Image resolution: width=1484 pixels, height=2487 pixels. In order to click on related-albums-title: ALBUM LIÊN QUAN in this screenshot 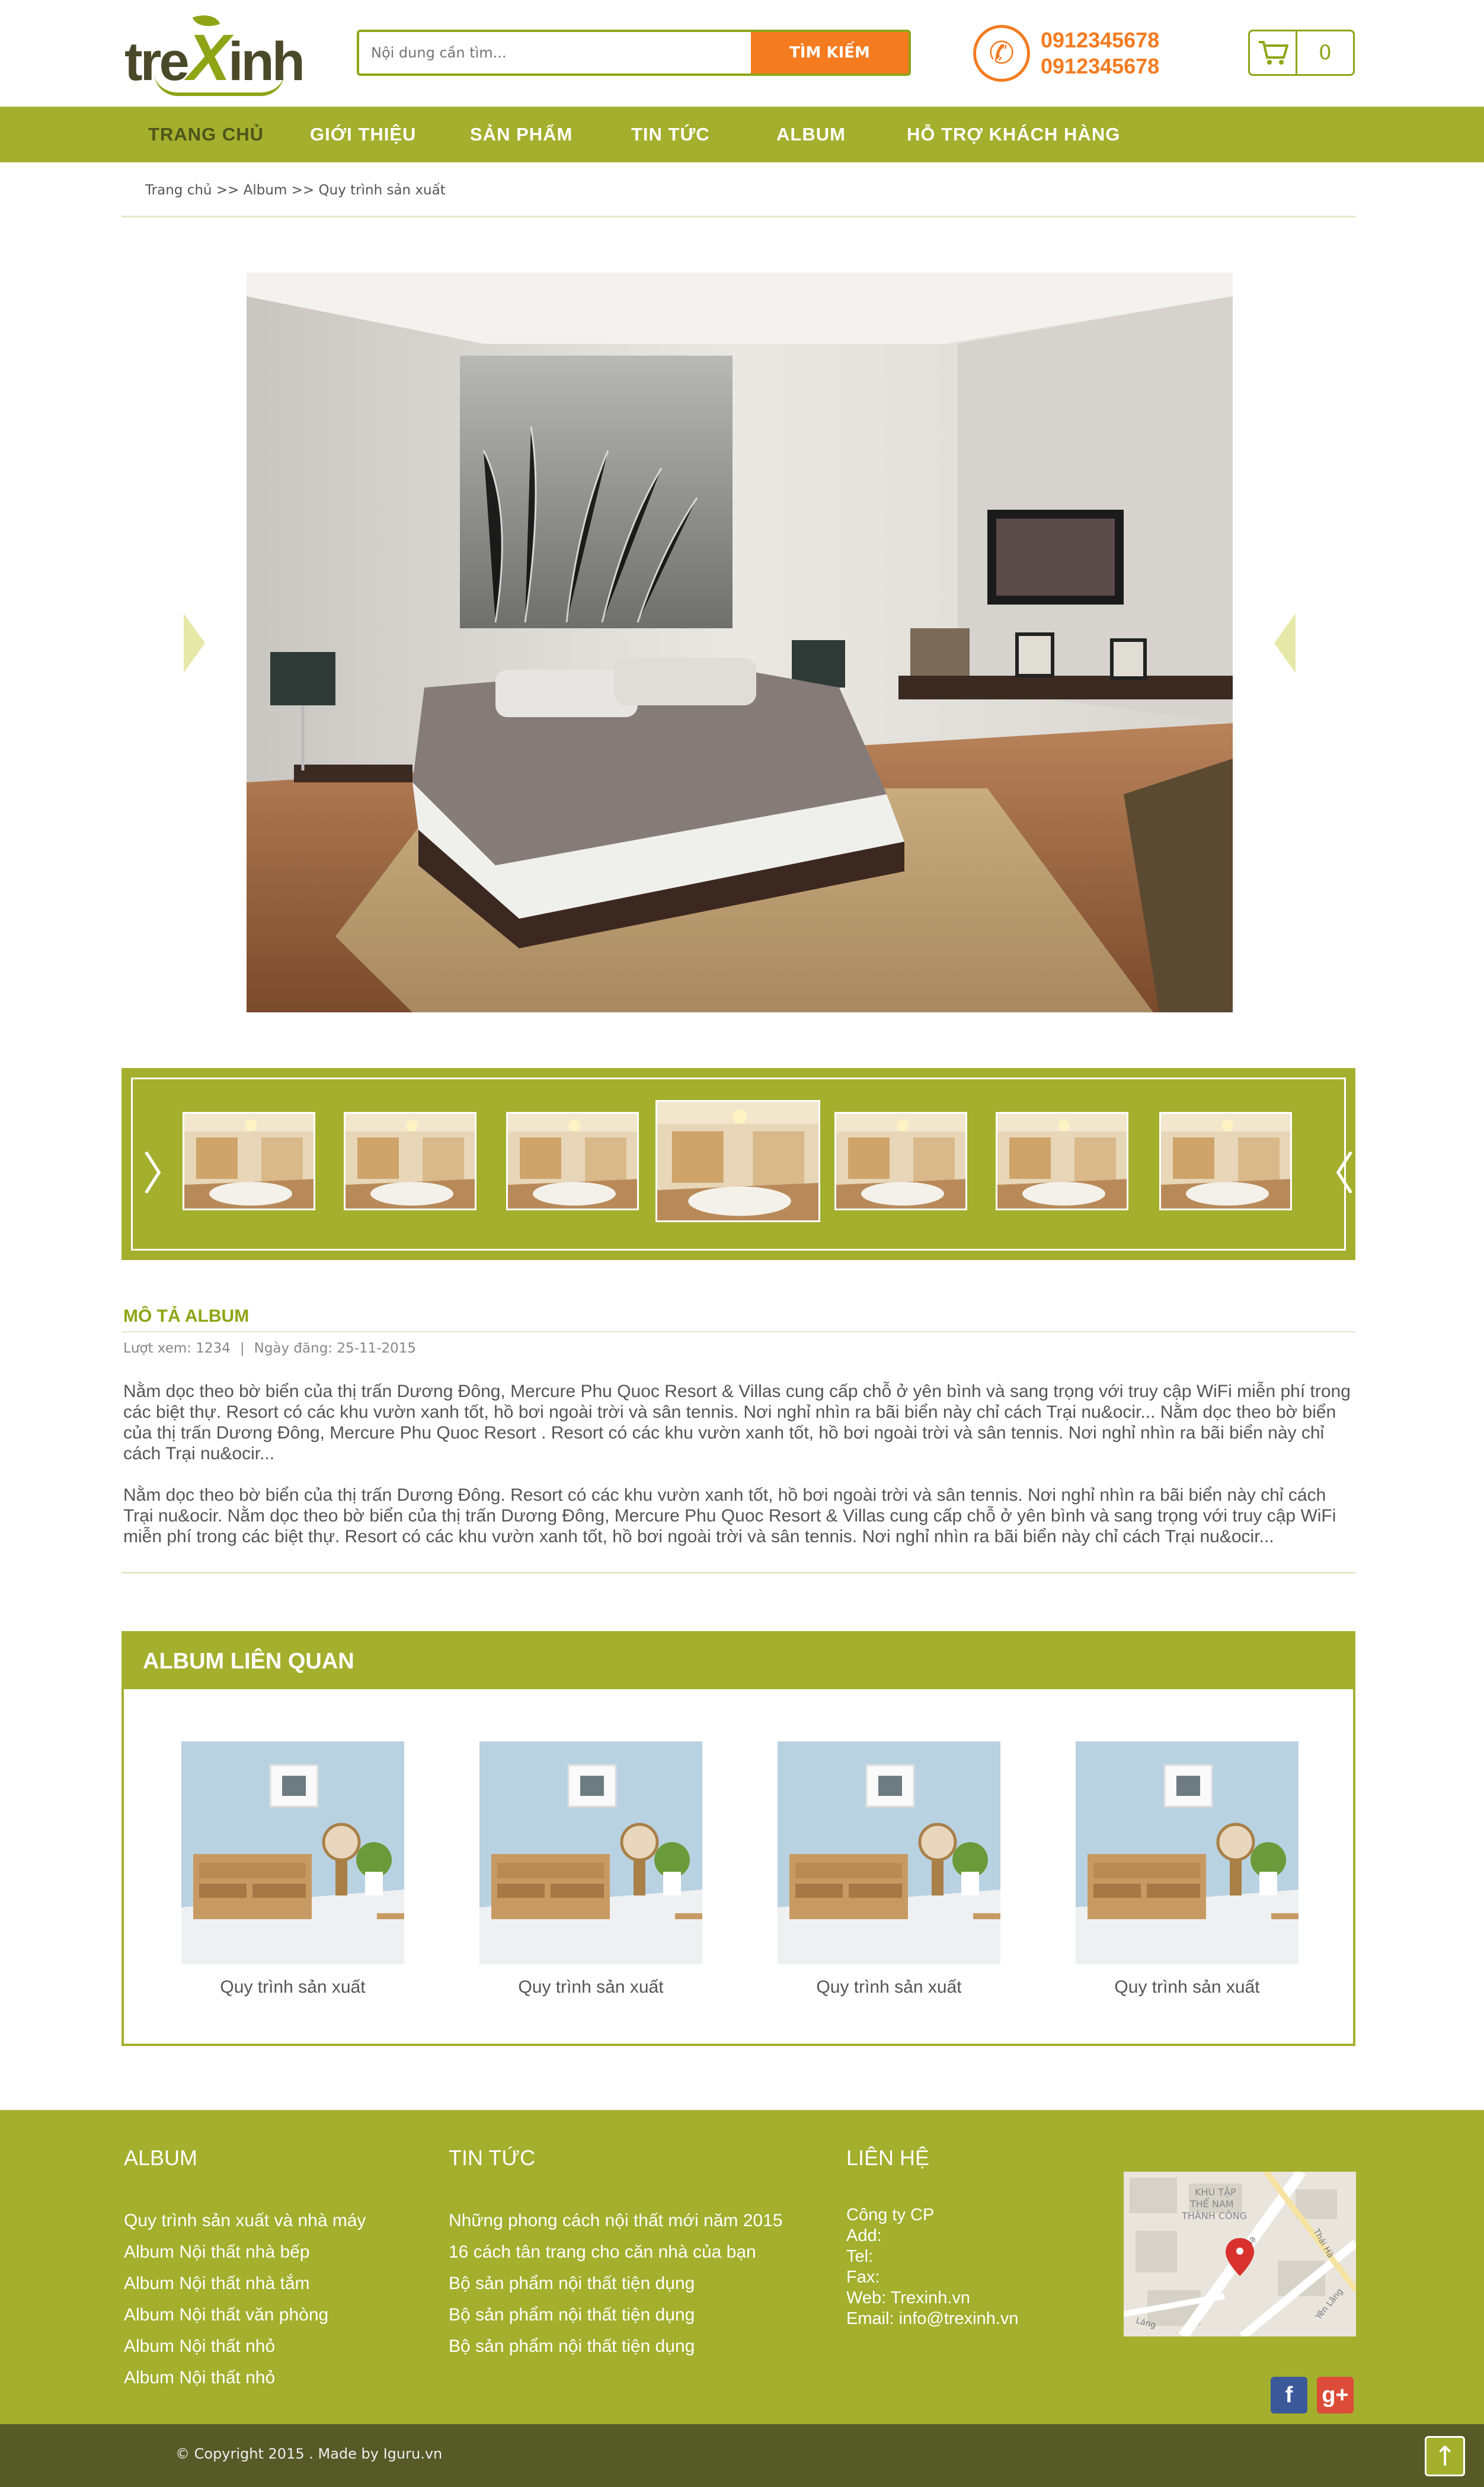, I will do `click(739, 1661)`.